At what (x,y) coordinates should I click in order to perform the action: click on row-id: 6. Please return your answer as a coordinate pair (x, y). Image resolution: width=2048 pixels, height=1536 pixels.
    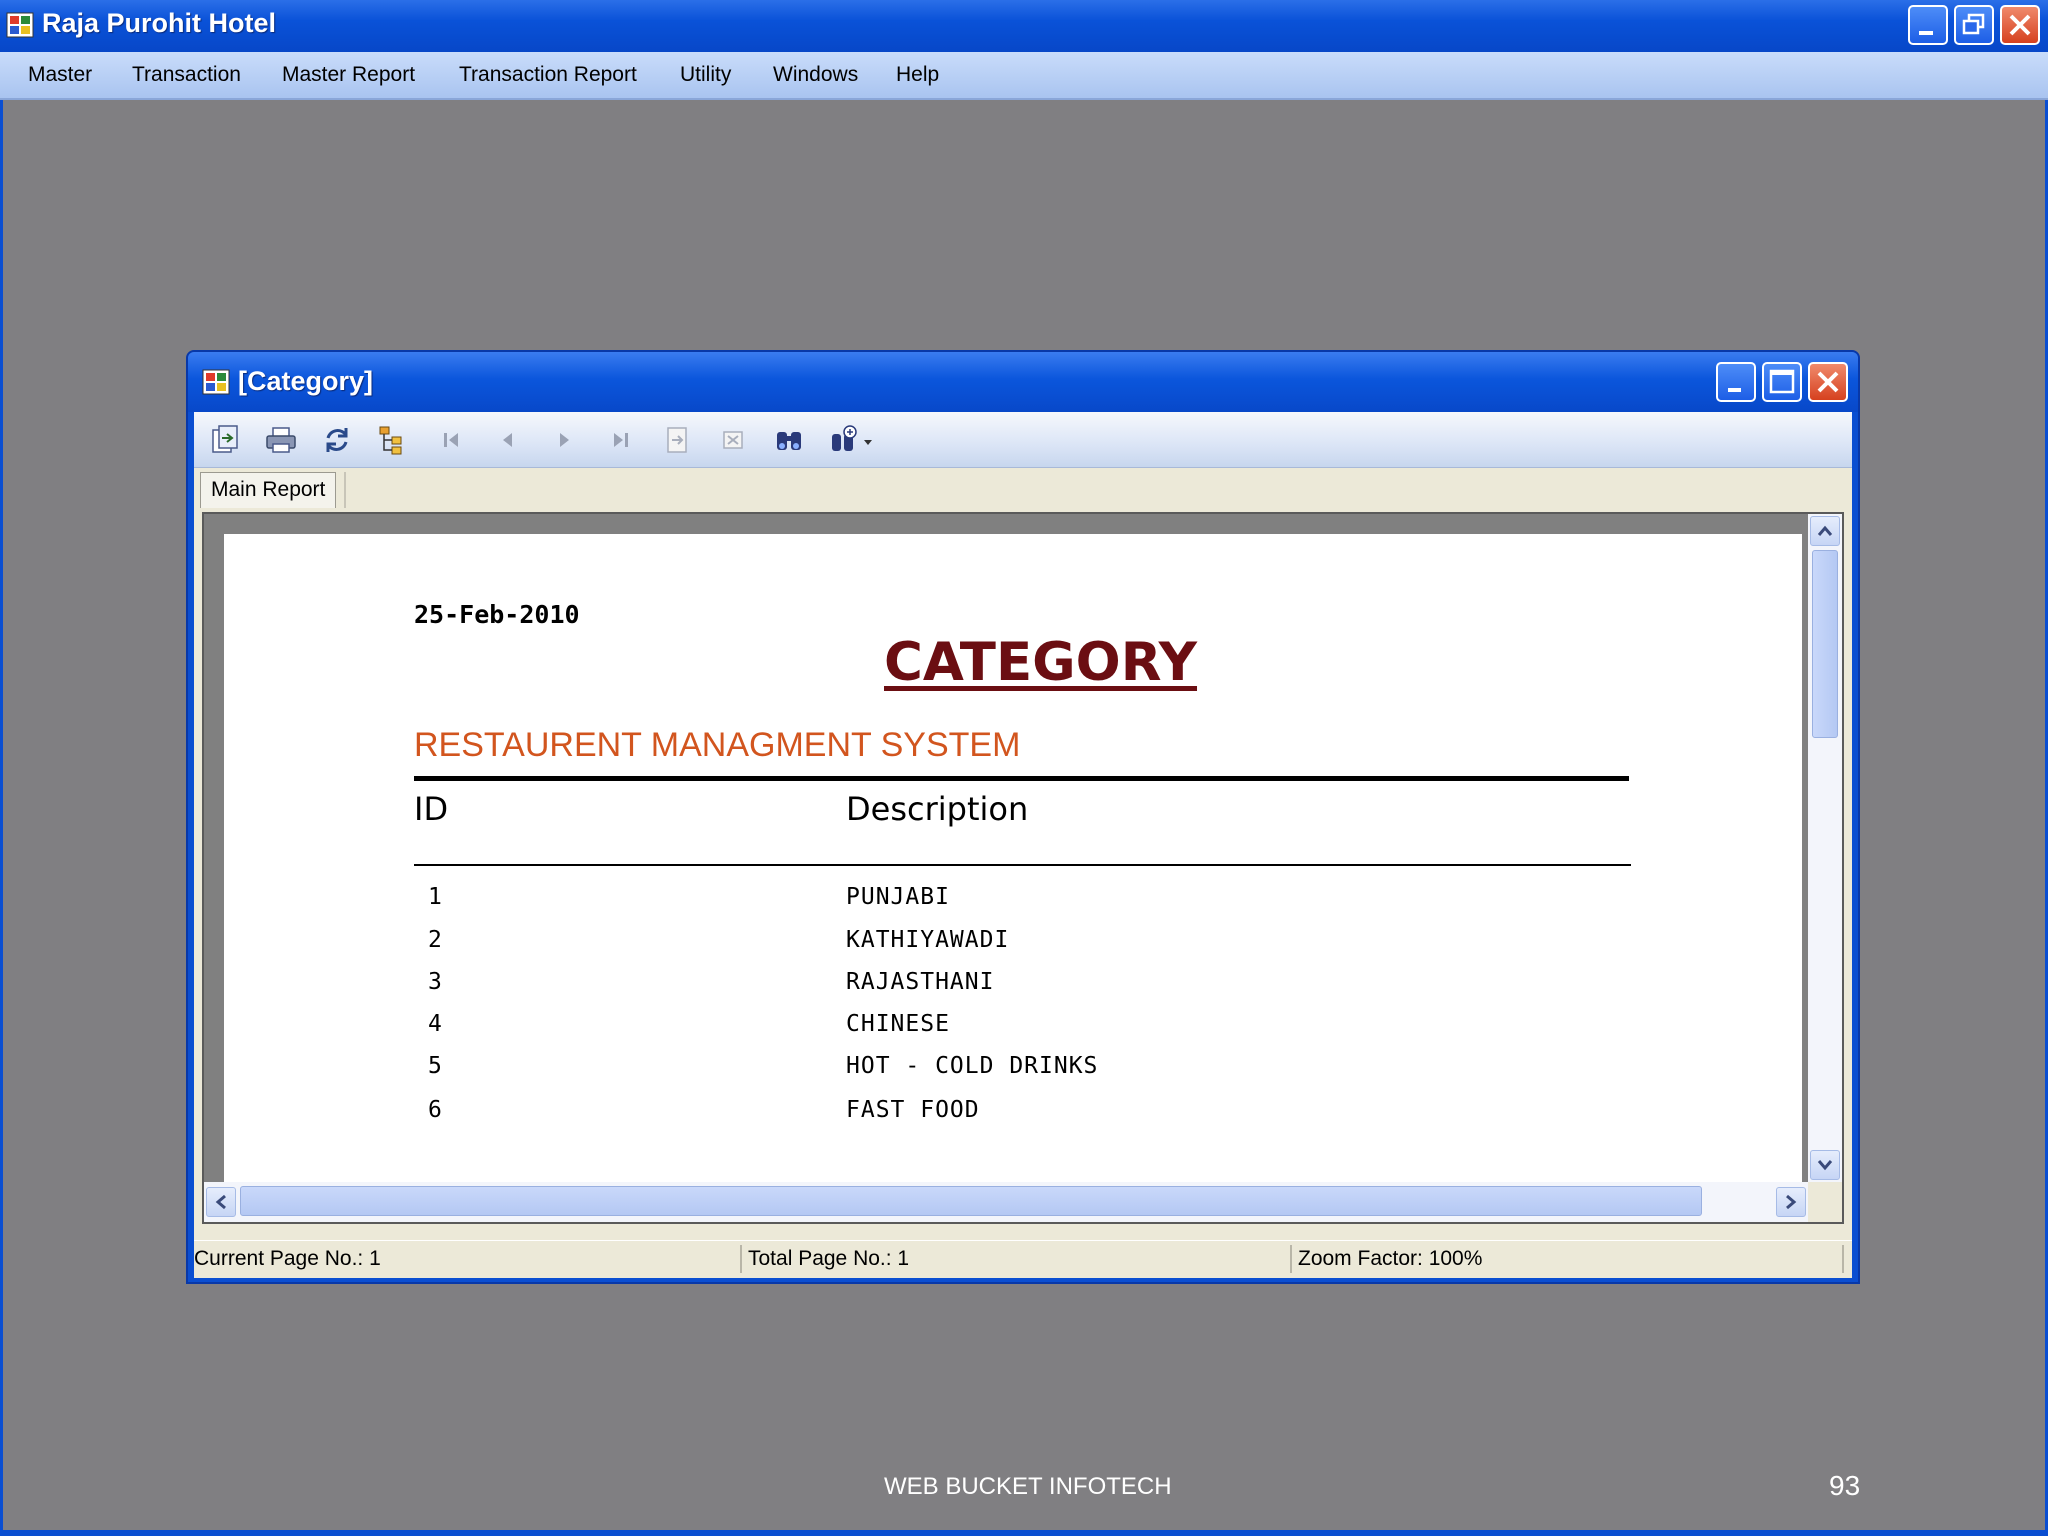
    Looking at the image, I should click on (435, 1110).